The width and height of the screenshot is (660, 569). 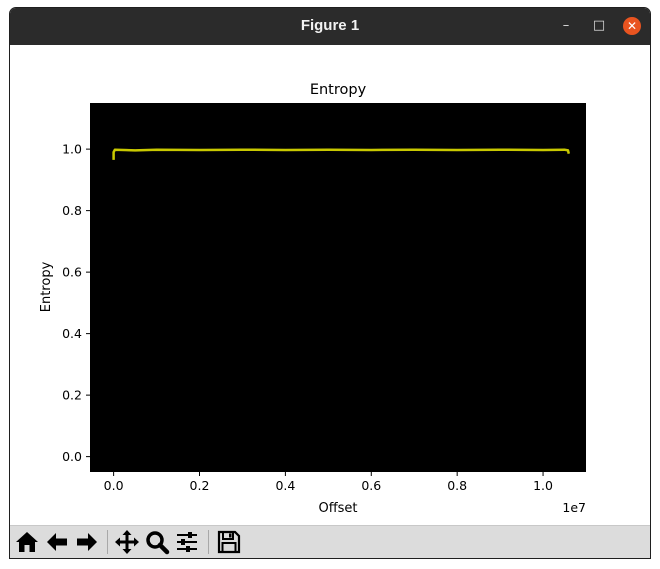 I want to click on x-tick-label: 0.6, so click(x=371, y=485).